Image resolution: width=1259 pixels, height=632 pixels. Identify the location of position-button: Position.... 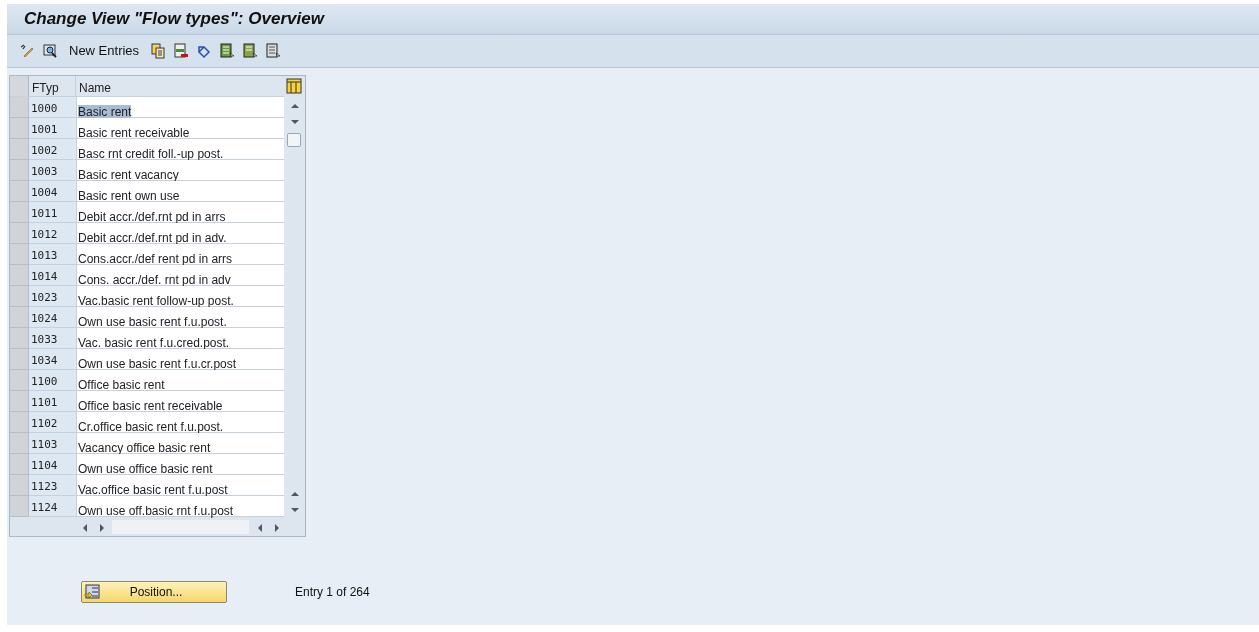
(154, 592).